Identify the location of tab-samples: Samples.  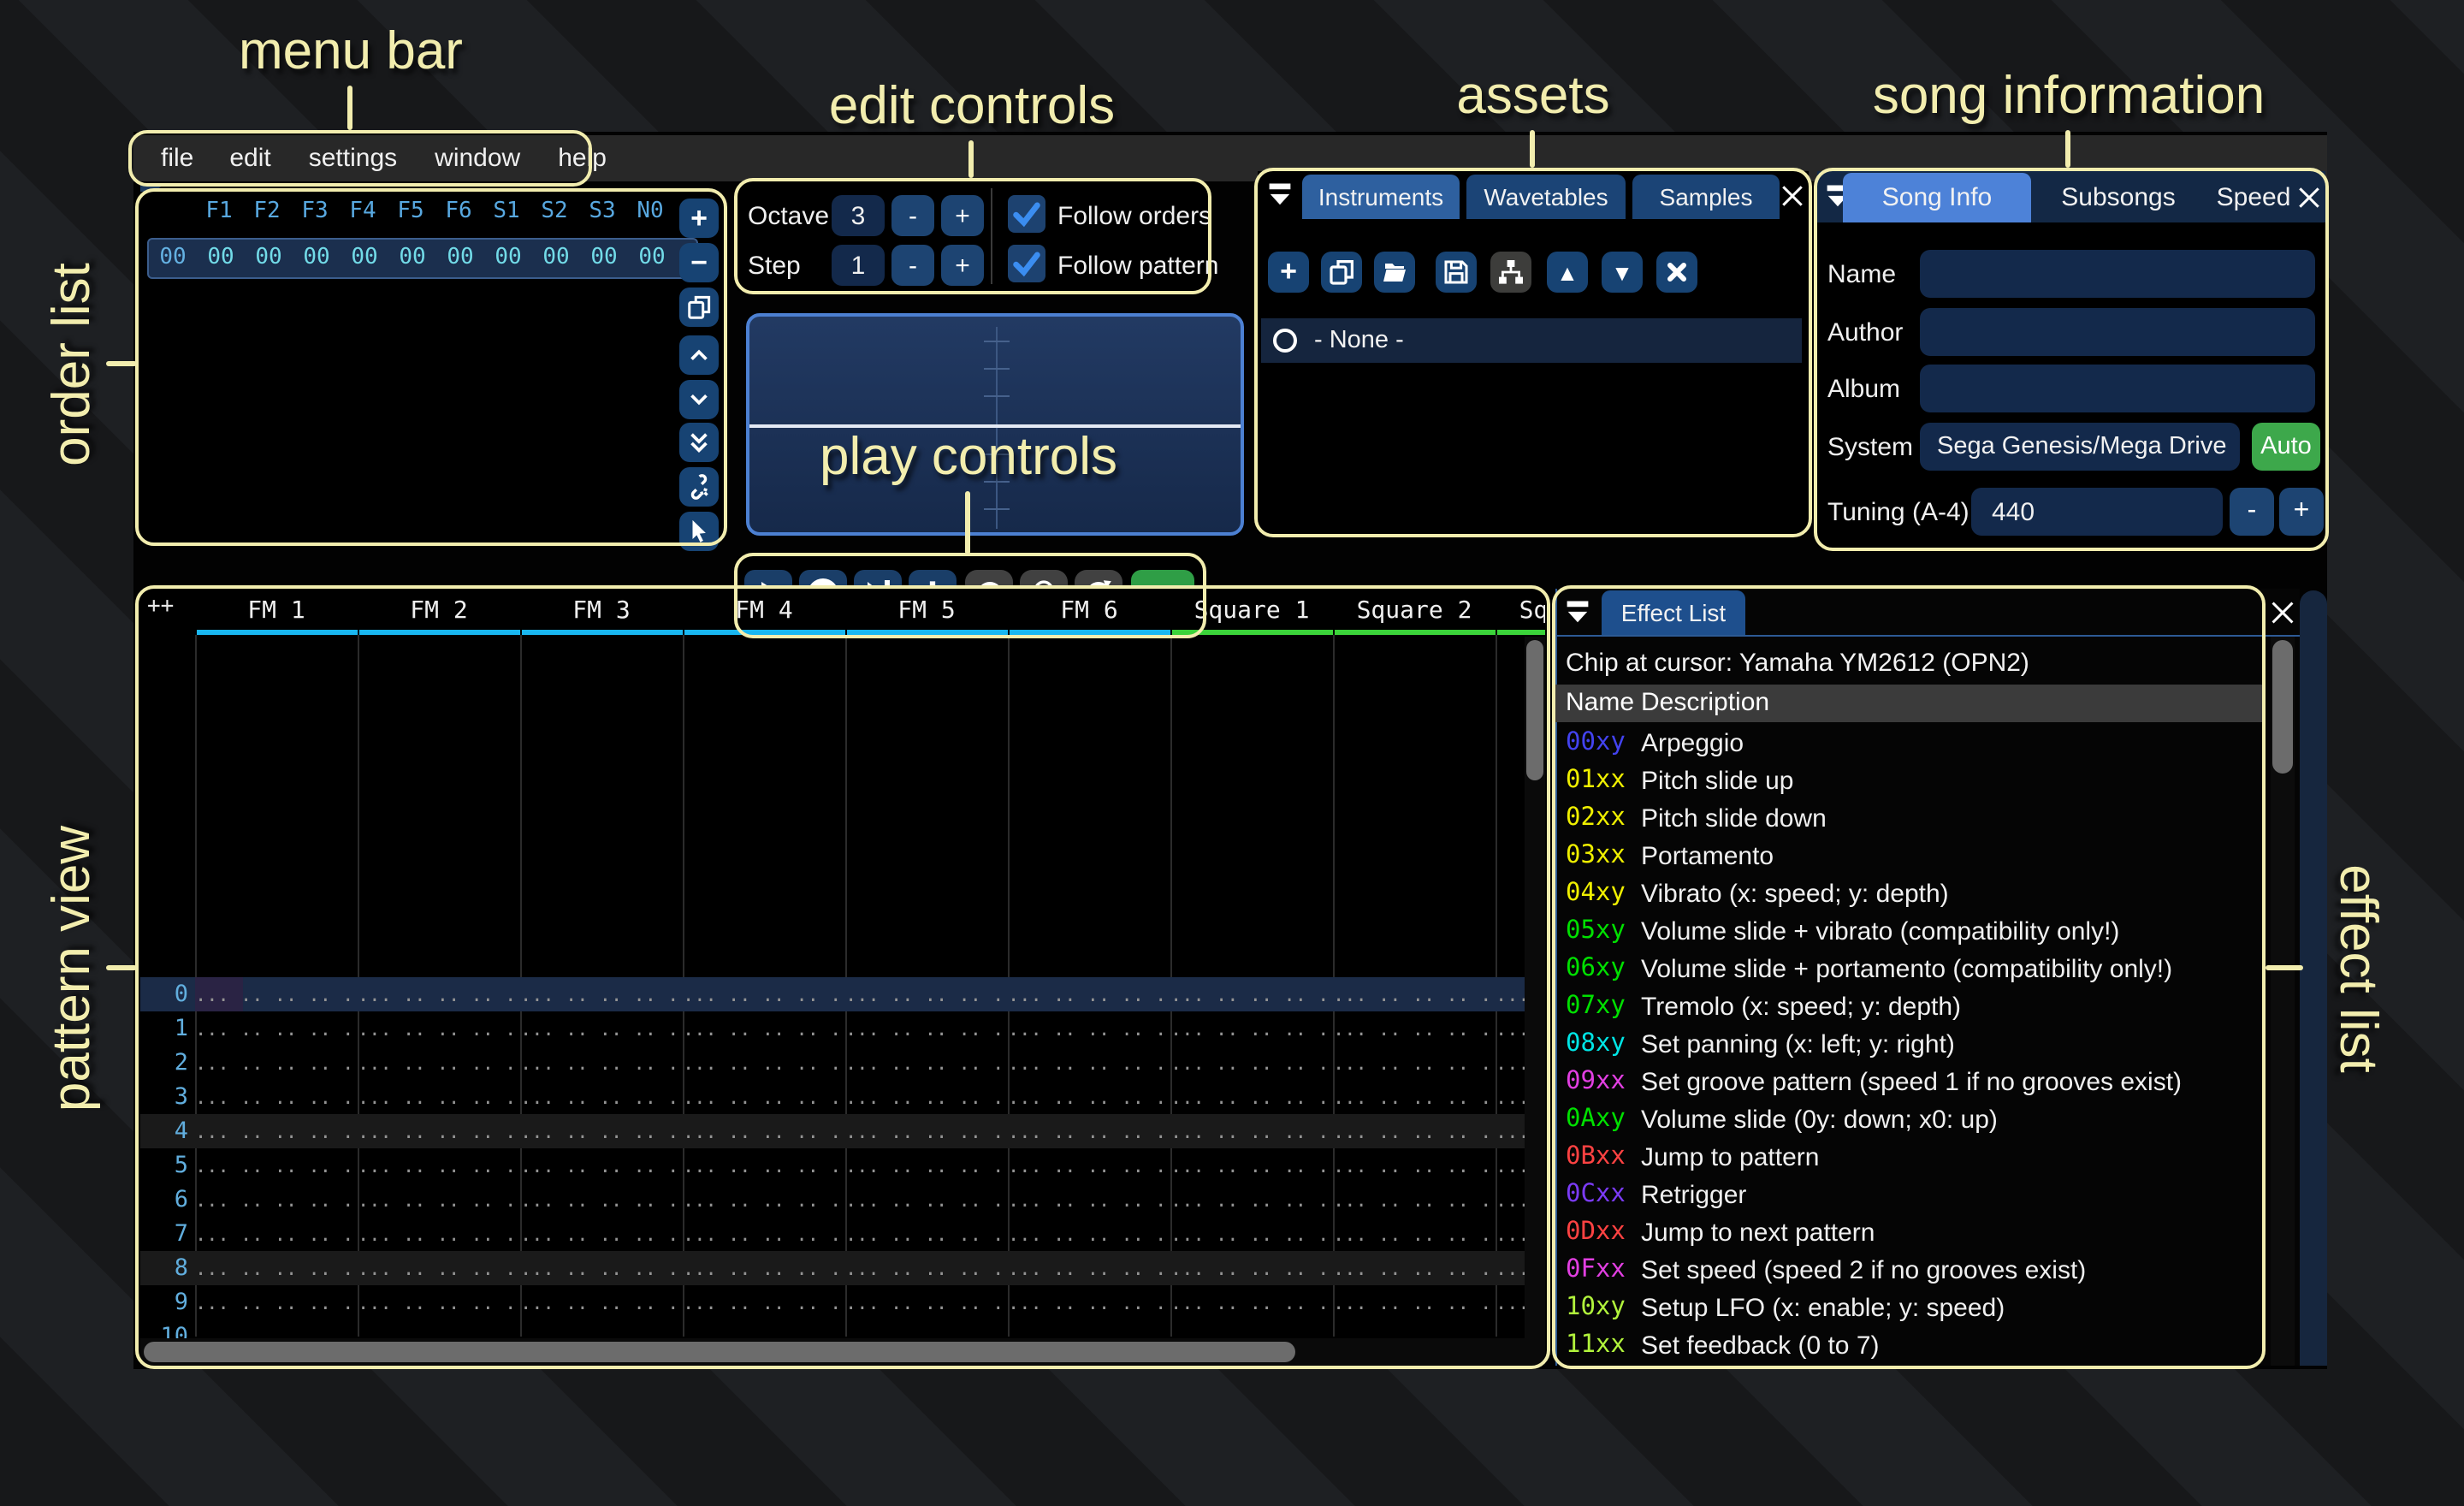
(1706, 197).